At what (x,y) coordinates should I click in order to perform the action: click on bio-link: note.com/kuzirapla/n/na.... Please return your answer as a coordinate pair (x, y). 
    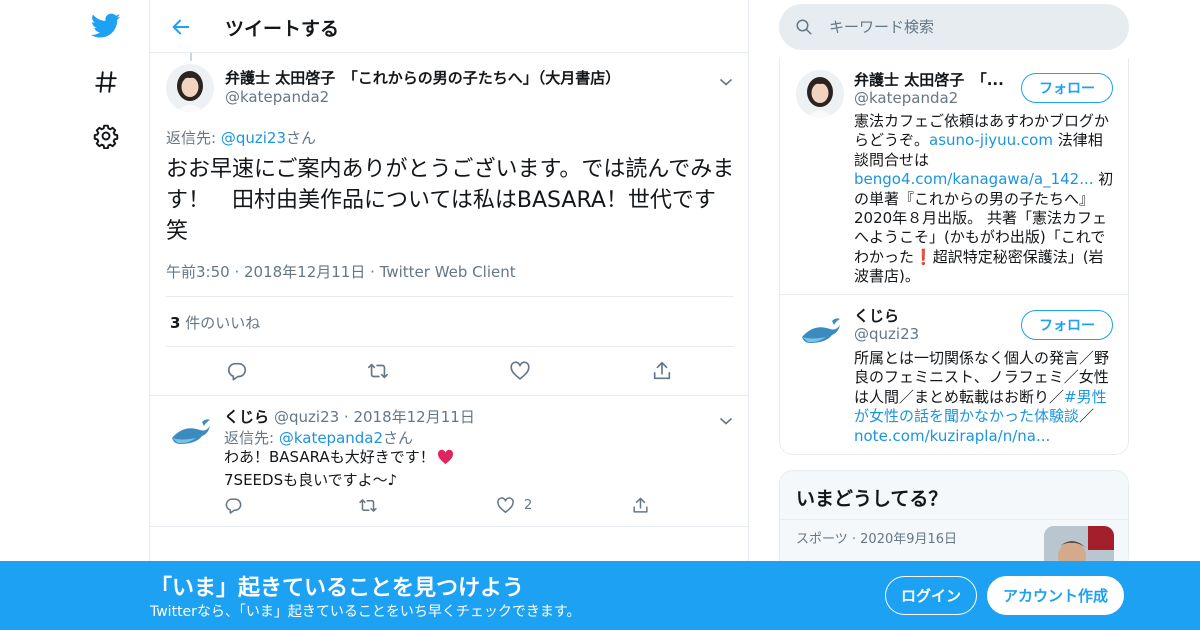
    Looking at the image, I should click on (952, 436).